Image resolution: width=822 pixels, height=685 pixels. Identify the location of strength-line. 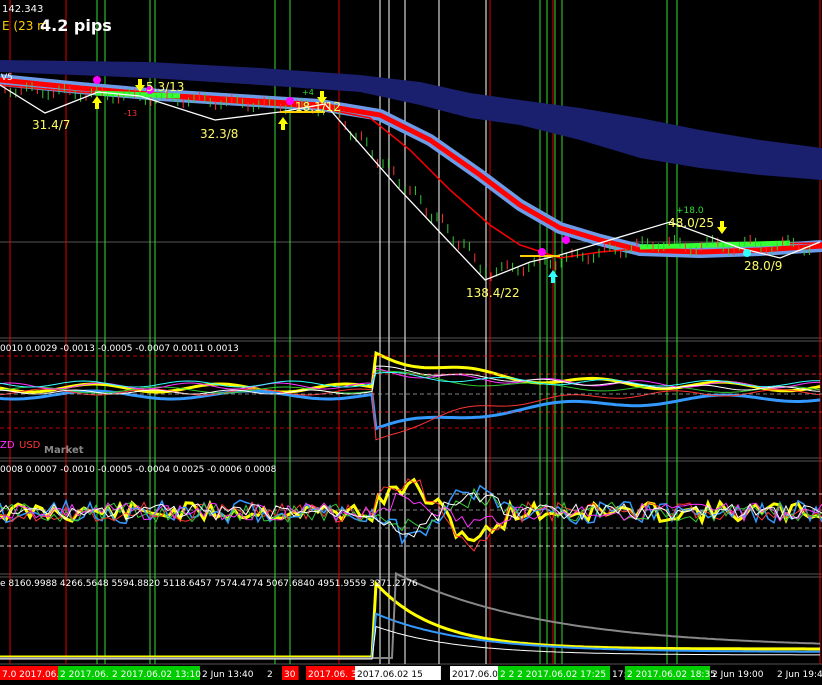
(410, 410).